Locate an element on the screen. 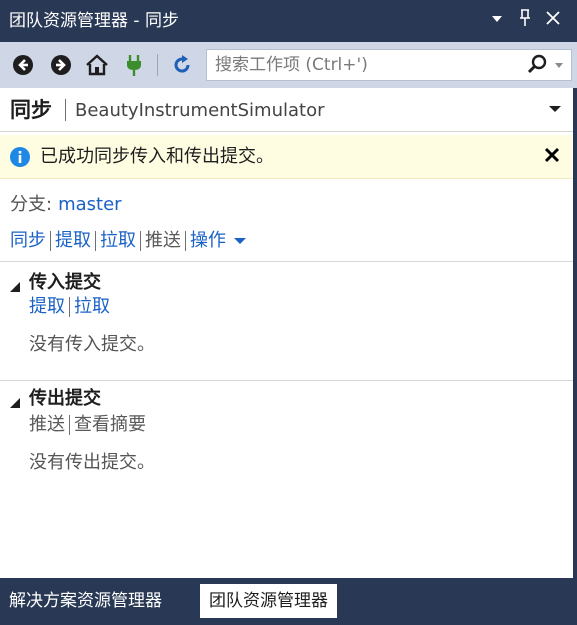  outgoing-push-link: 推送 is located at coordinates (47, 425).